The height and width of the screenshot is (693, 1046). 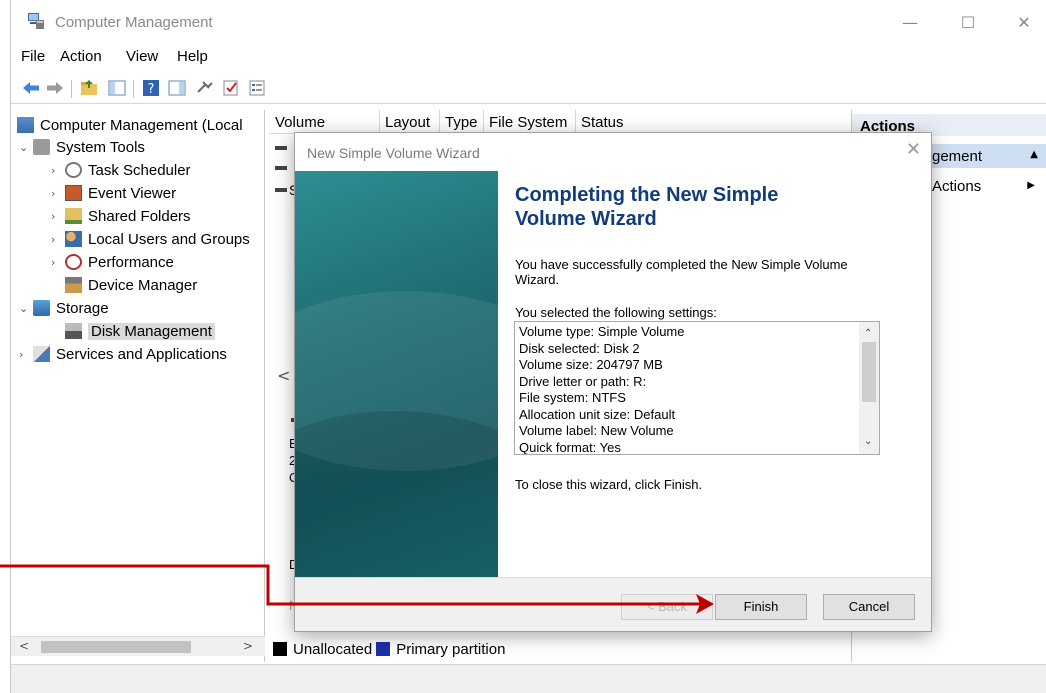 I want to click on up-folder-icon, so click(x=89, y=88).